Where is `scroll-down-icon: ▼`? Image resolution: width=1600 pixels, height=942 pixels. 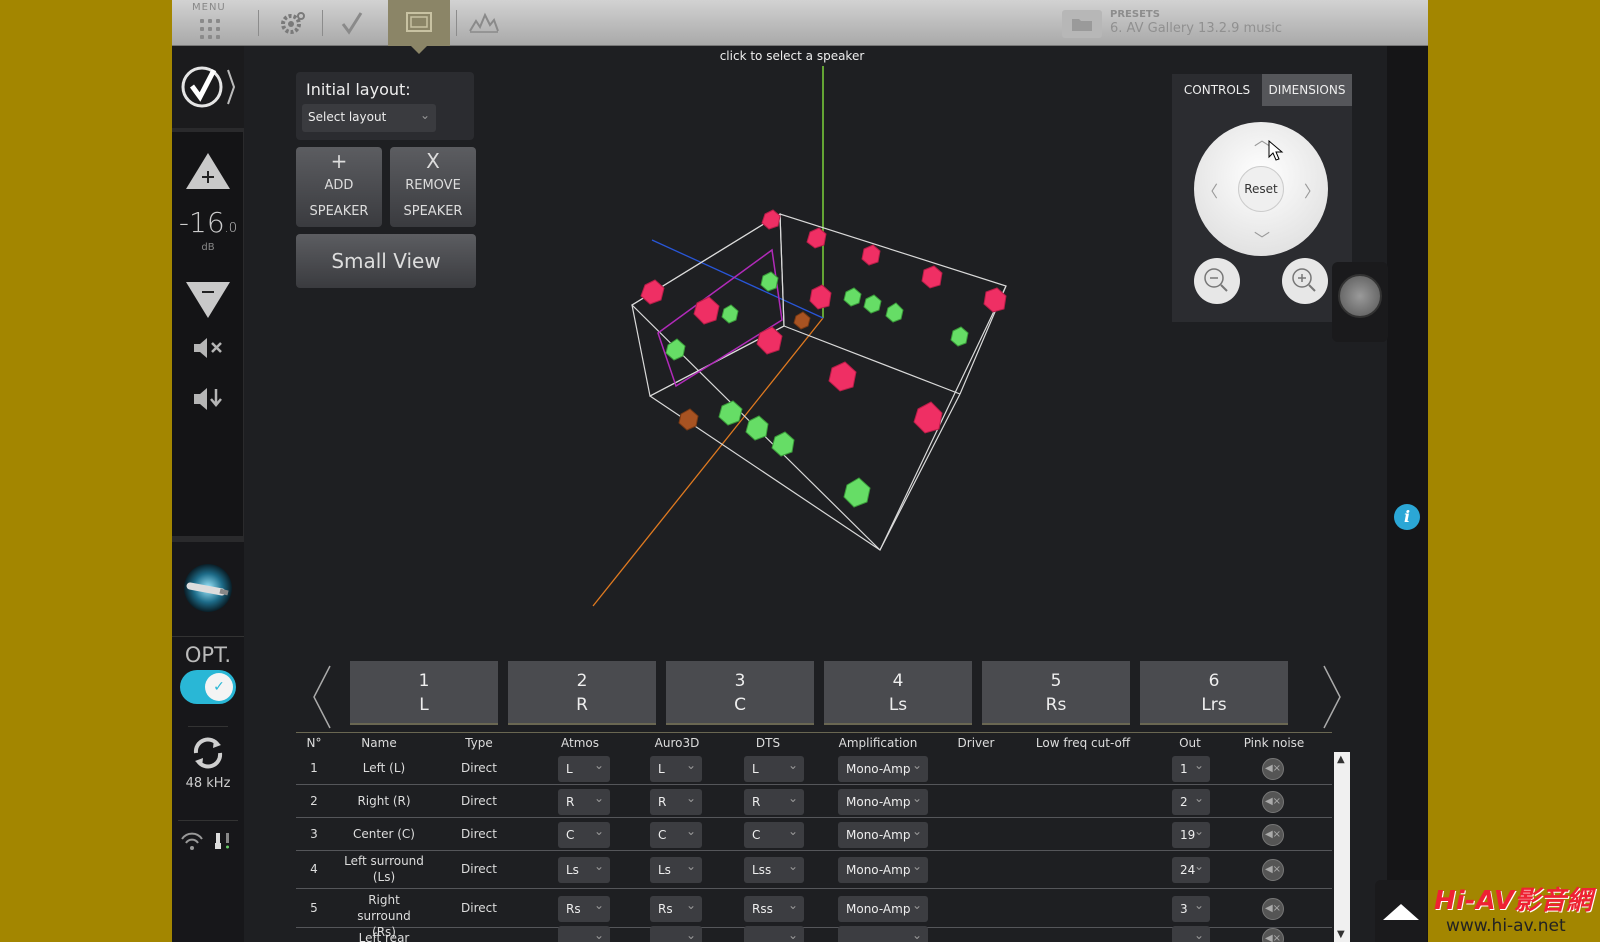
scroll-down-icon: ▼ is located at coordinates (1341, 934).